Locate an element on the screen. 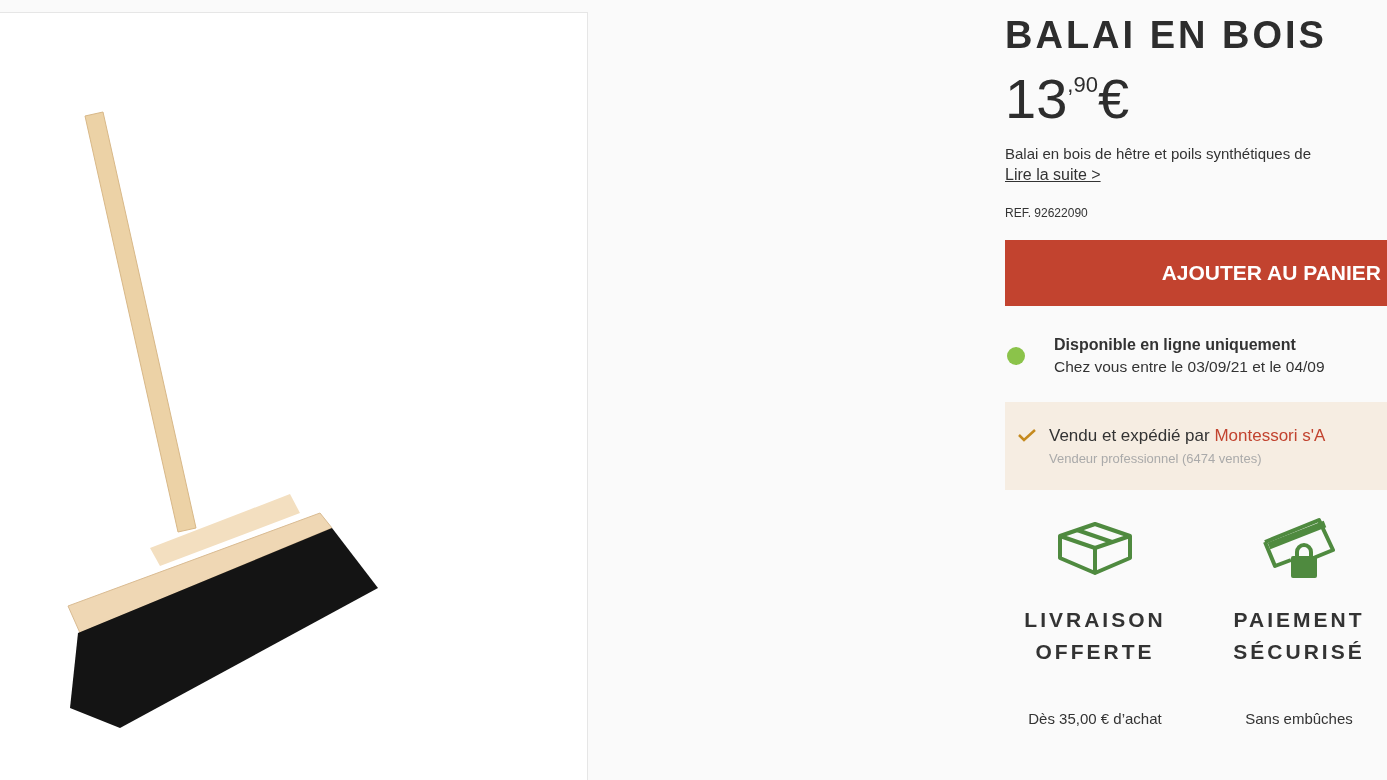  product-description: Balai en bois de hêtre et poils synthétiques de is located at coordinates (1159, 153).